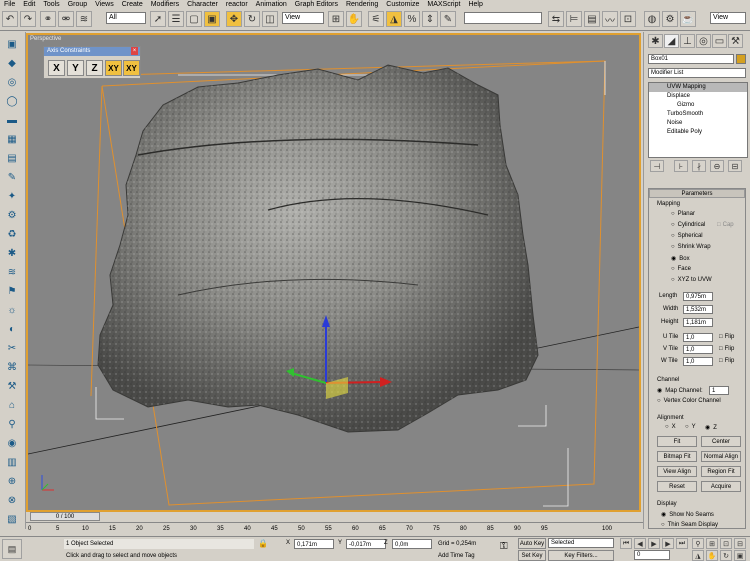 This screenshot has height=561, width=750. Describe the element at coordinates (698, 543) in the screenshot. I see `zoom-icon: ⚲` at that location.